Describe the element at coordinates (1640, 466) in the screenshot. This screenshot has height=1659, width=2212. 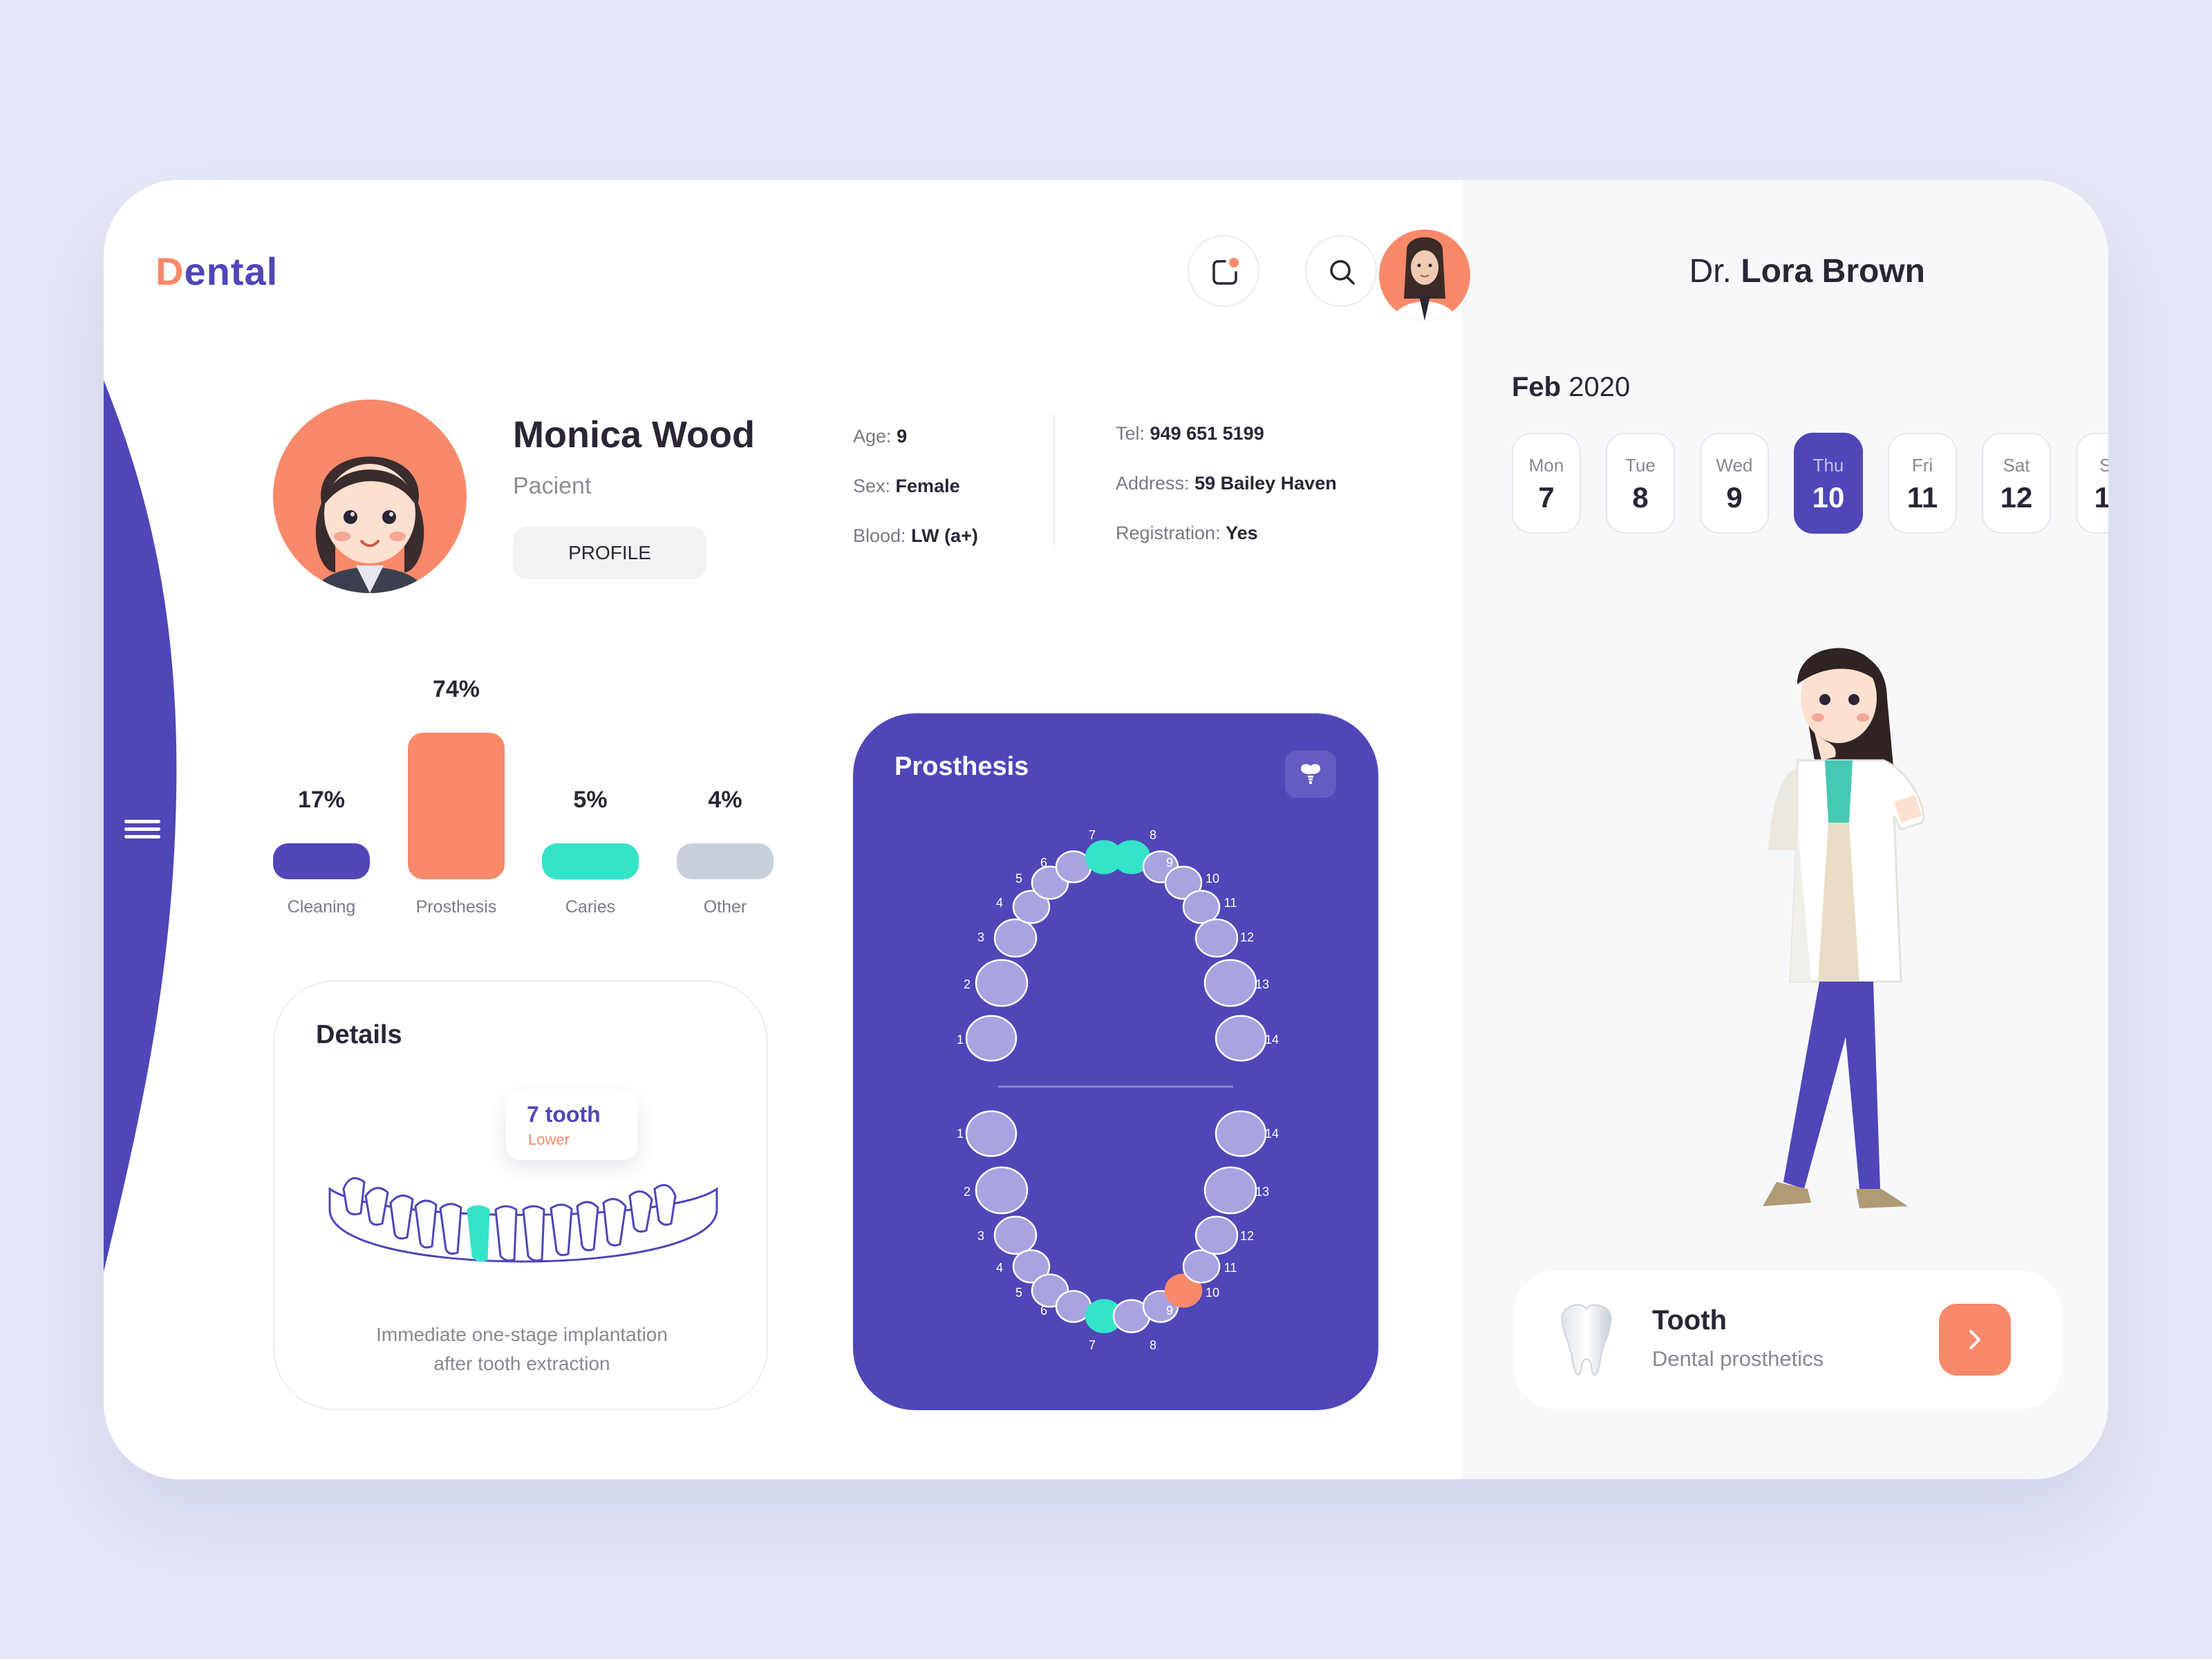
I see `calendar-day-name: Tue` at that location.